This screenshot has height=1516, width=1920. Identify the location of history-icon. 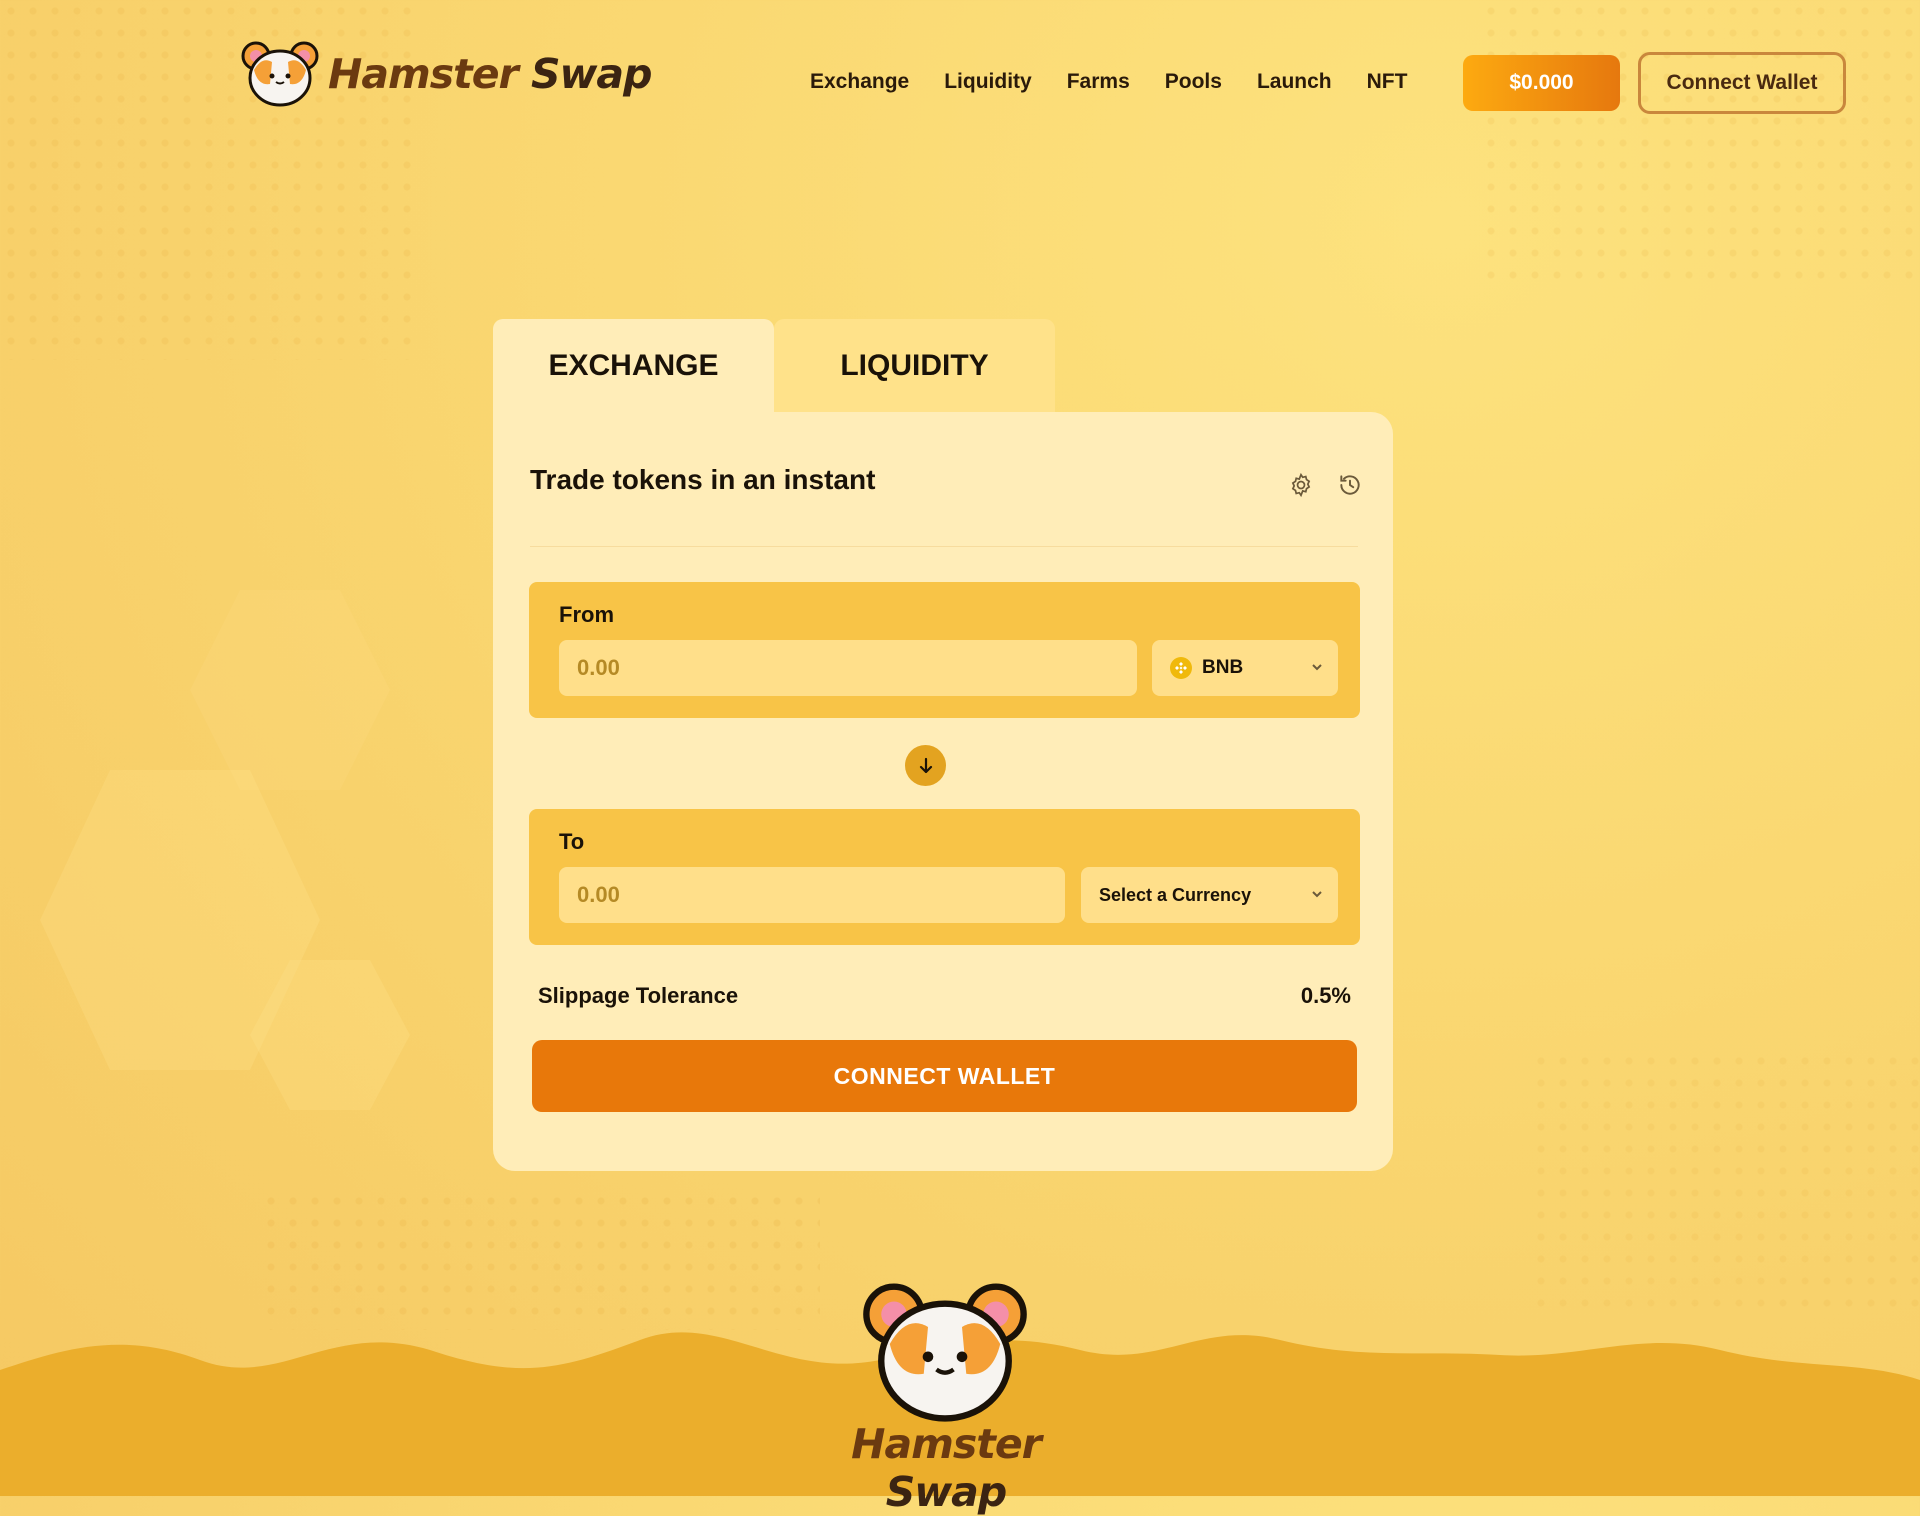
(1350, 485).